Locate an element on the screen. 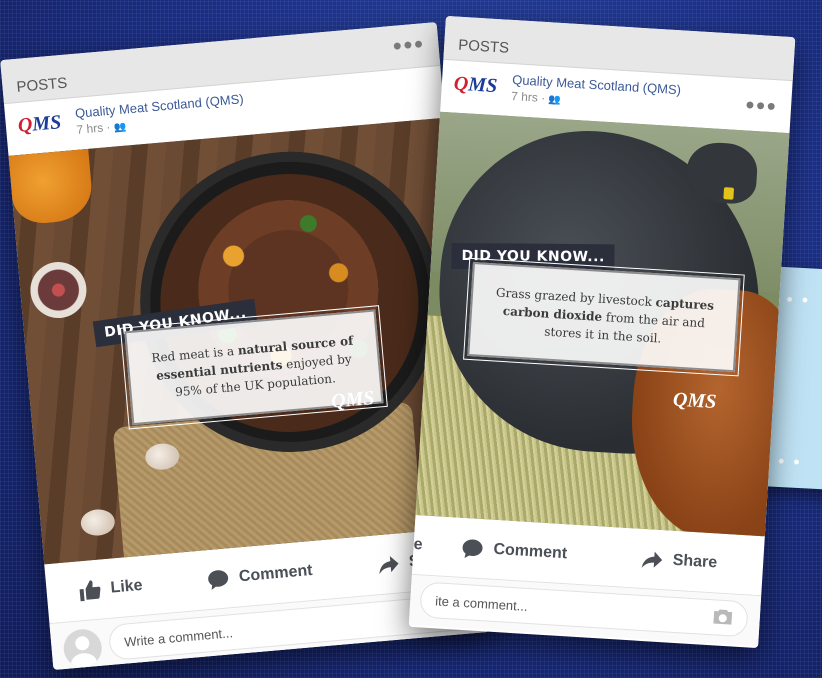  page-name-link: Quality Meat Scotland (QMS) is located at coordinates (159, 106).